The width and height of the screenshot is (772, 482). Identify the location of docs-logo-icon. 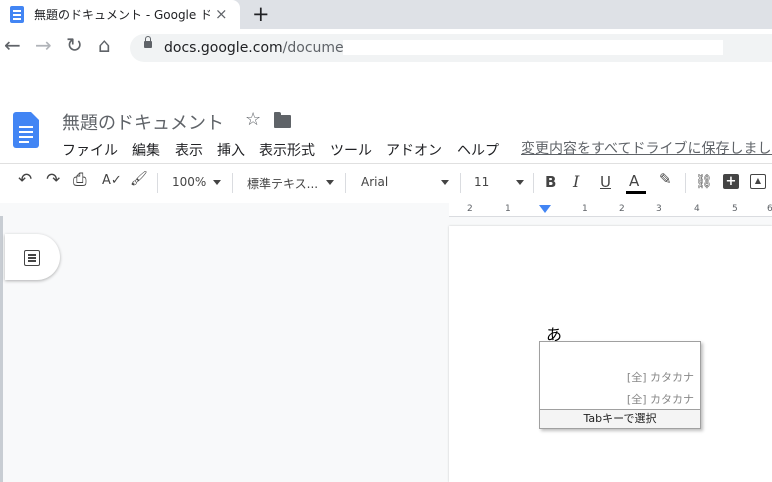
(26, 130).